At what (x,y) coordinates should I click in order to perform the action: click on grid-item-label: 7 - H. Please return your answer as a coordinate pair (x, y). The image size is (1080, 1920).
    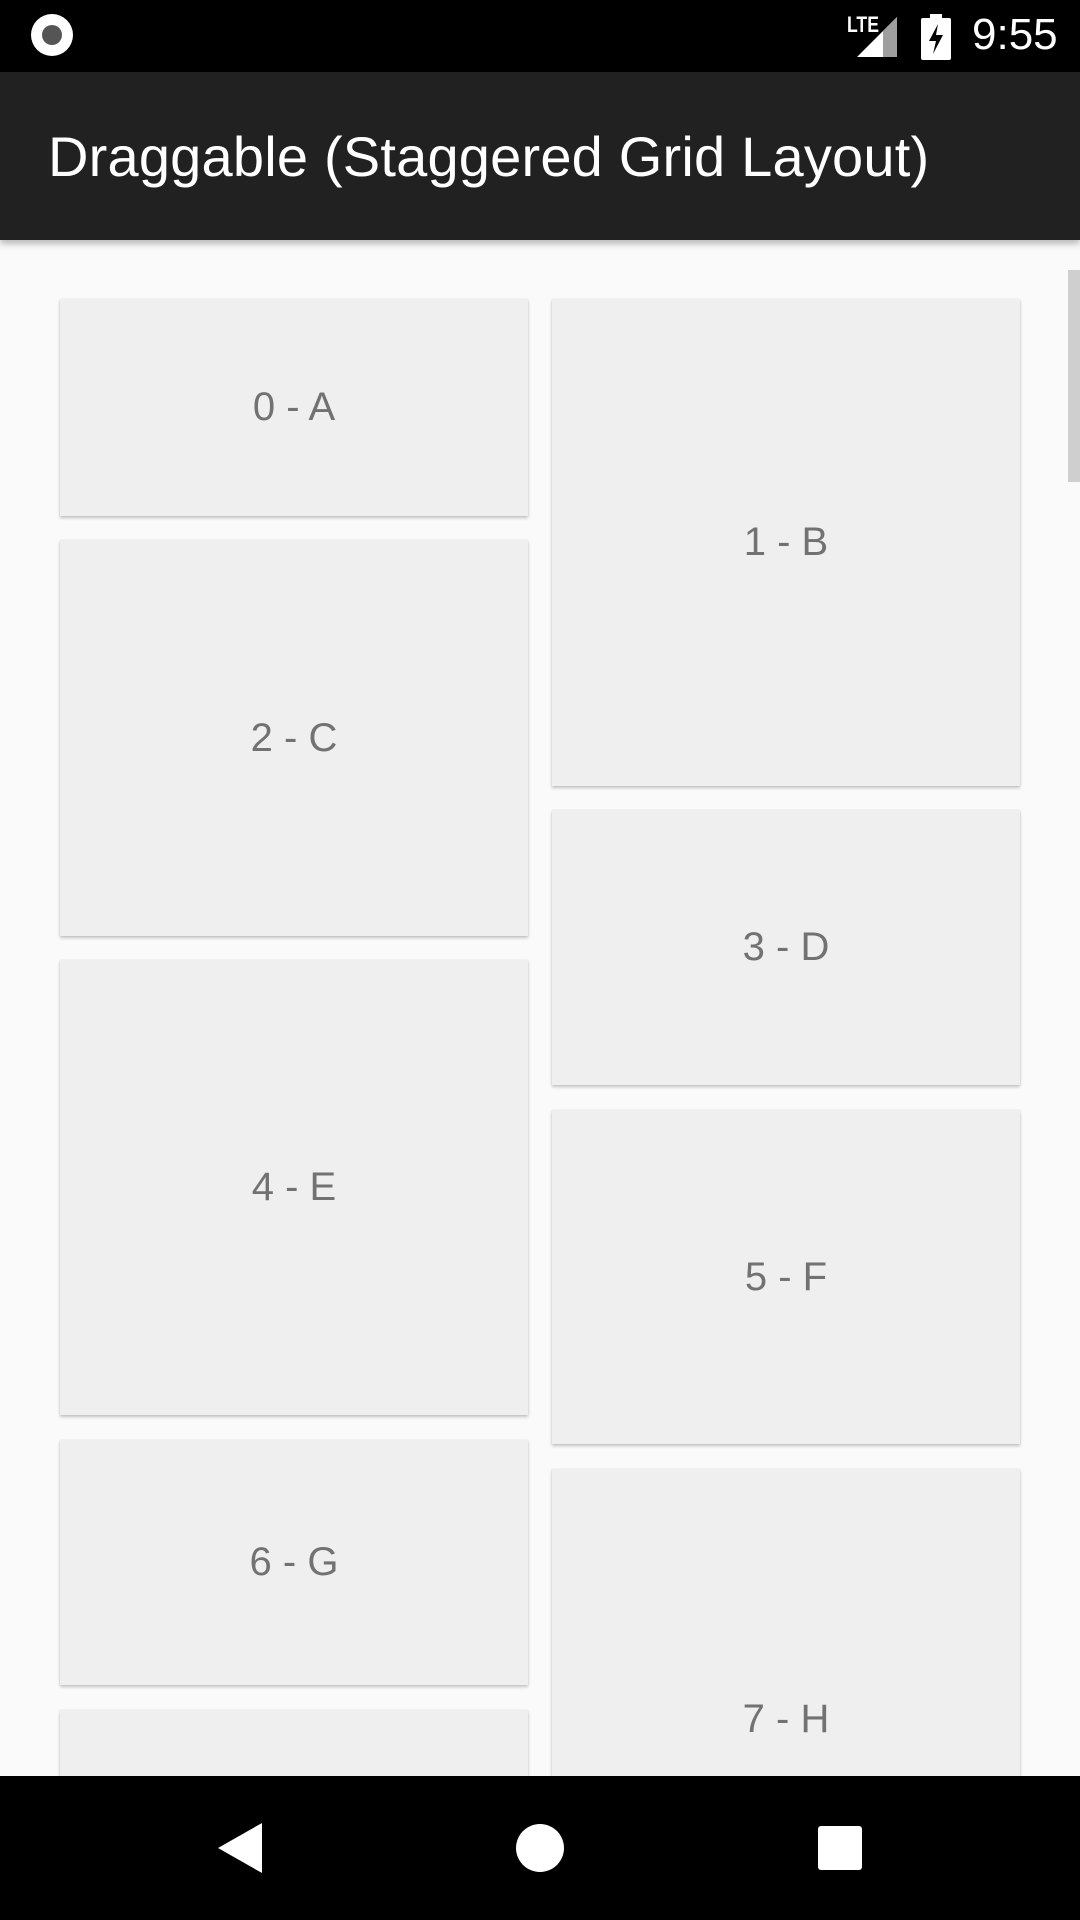
    Looking at the image, I should click on (786, 1718).